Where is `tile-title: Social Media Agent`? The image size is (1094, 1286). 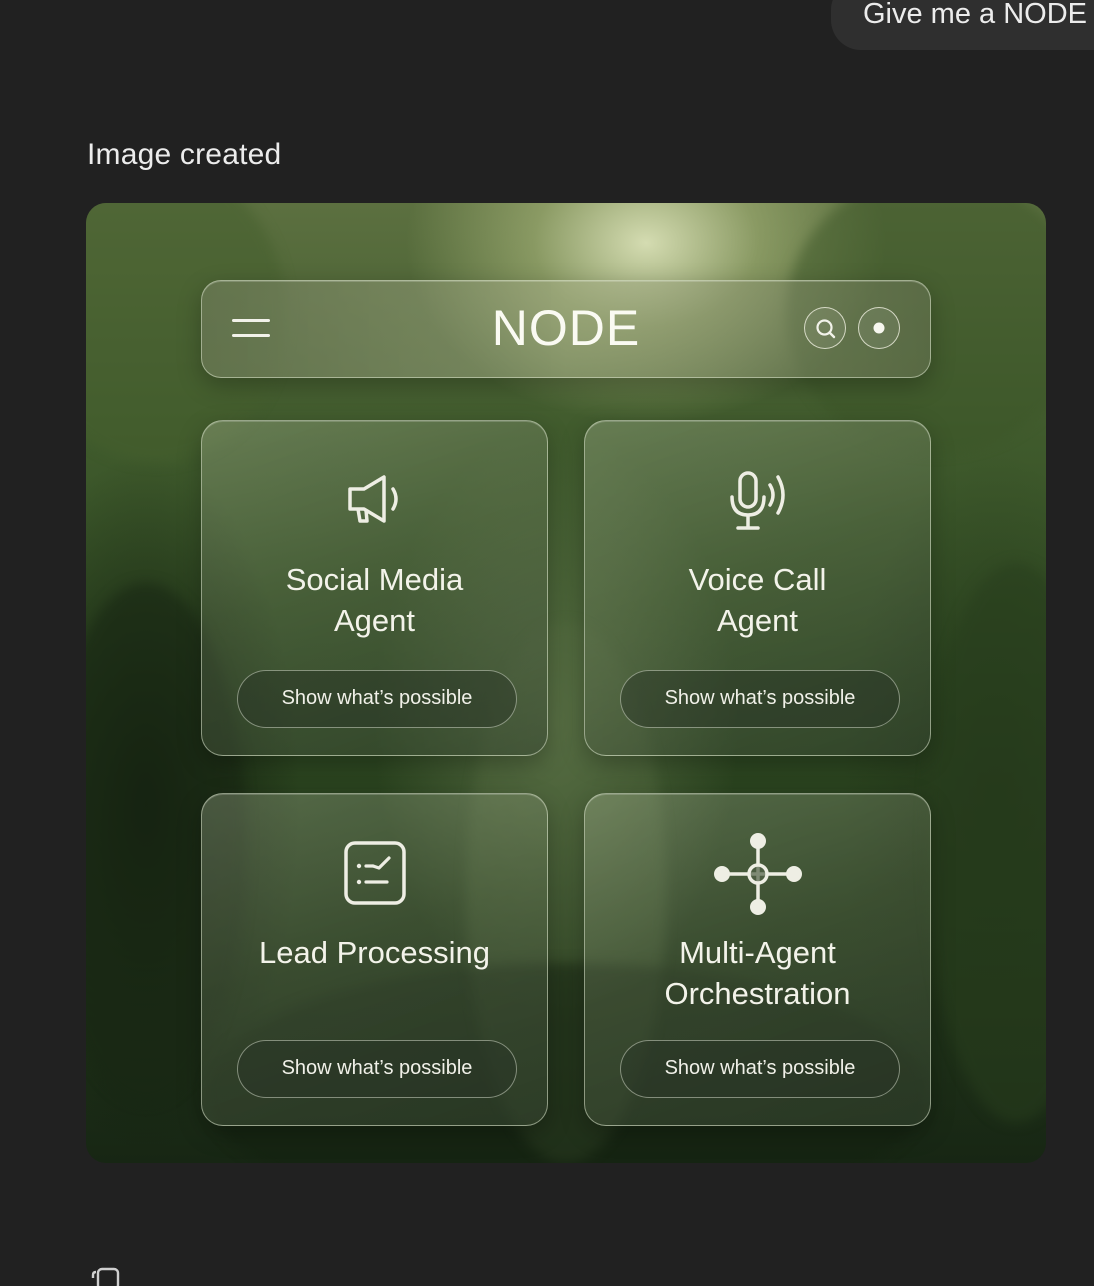
tile-title: Social Media Agent is located at coordinates (374, 600).